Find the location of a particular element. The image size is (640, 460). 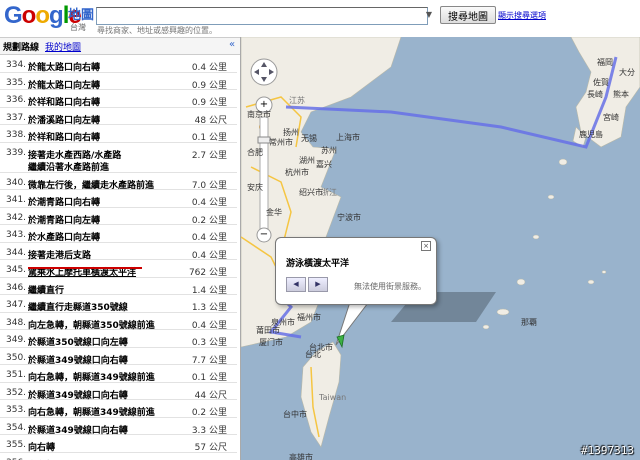

direction-step: 335. 於龍太路口向左轉 0.9 公里 is located at coordinates (118, 82).